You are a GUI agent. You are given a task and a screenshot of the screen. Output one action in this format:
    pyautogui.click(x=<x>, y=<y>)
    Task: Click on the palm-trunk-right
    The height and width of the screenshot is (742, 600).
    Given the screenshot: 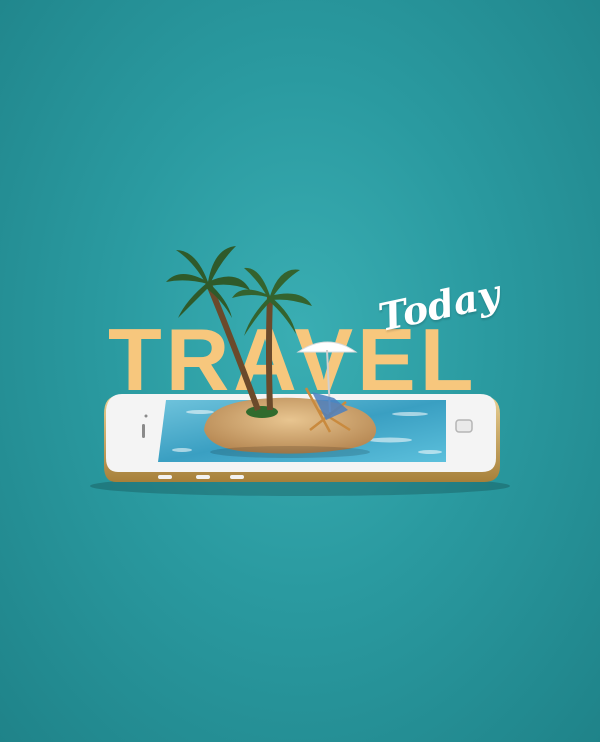 What is the action you would take?
    pyautogui.click(x=269, y=353)
    